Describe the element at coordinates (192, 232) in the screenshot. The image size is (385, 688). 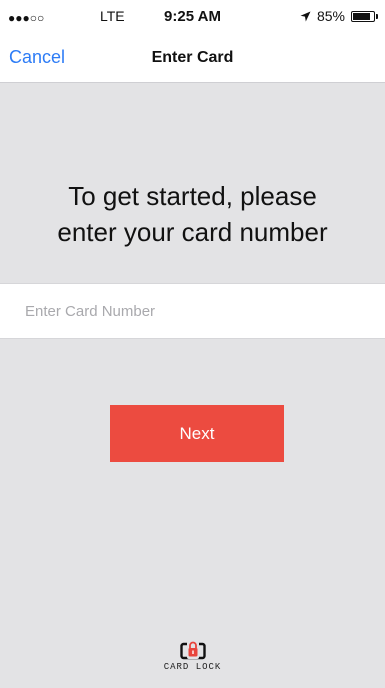
I see `instruction-line-2: enter your card number` at that location.